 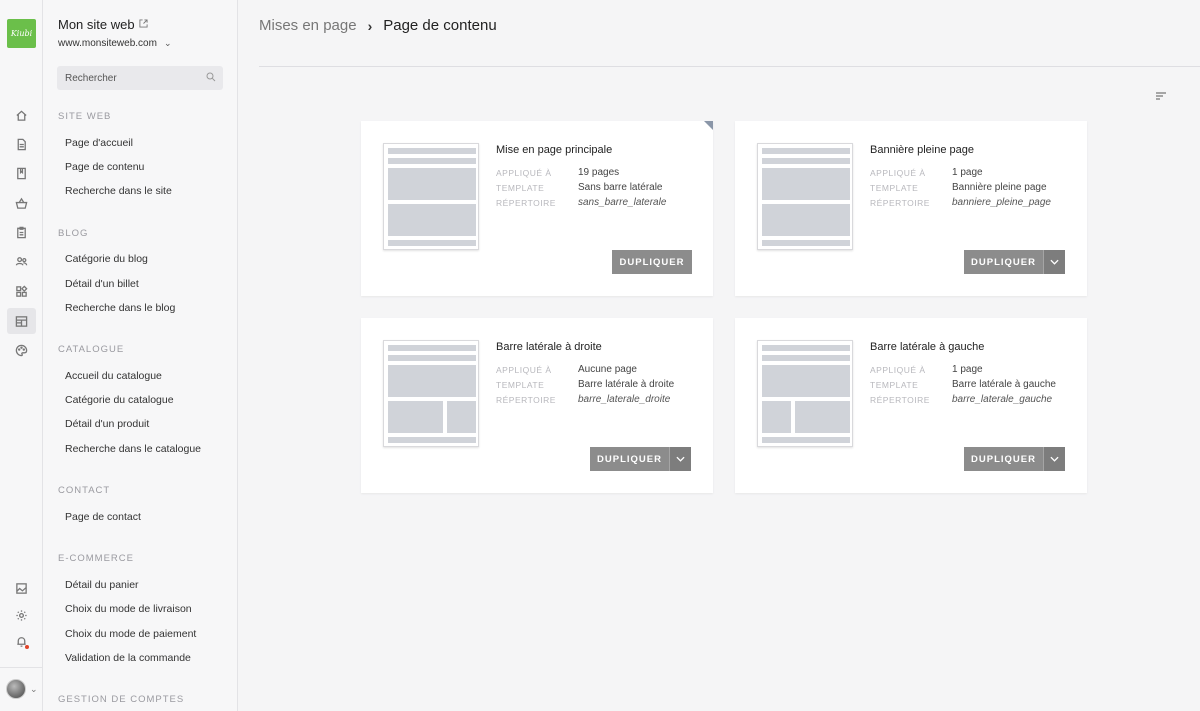 I want to click on card-title: Bannière pleine page, so click(x=922, y=150).